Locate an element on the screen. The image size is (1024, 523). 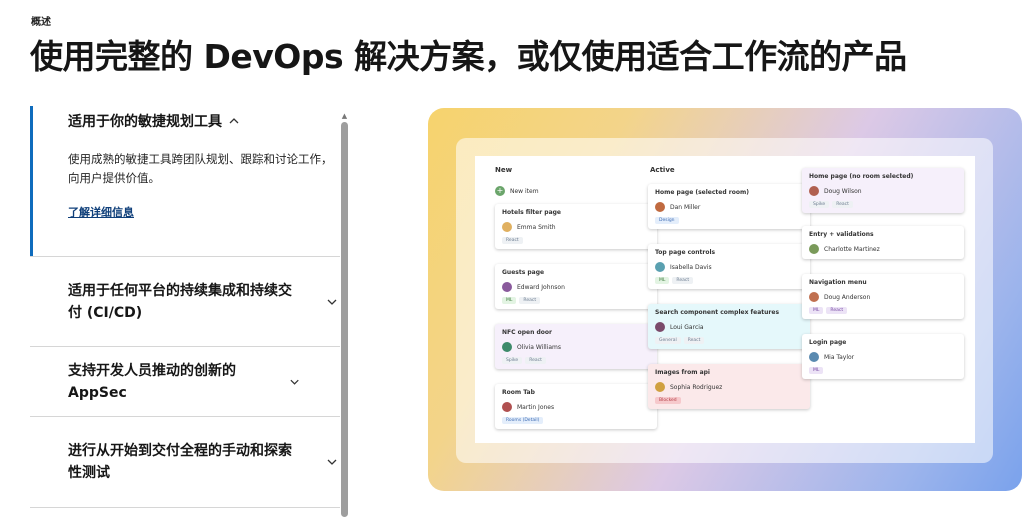
kanban-card: Top page controls Isabella Davis ML React is located at coordinates (729, 266).